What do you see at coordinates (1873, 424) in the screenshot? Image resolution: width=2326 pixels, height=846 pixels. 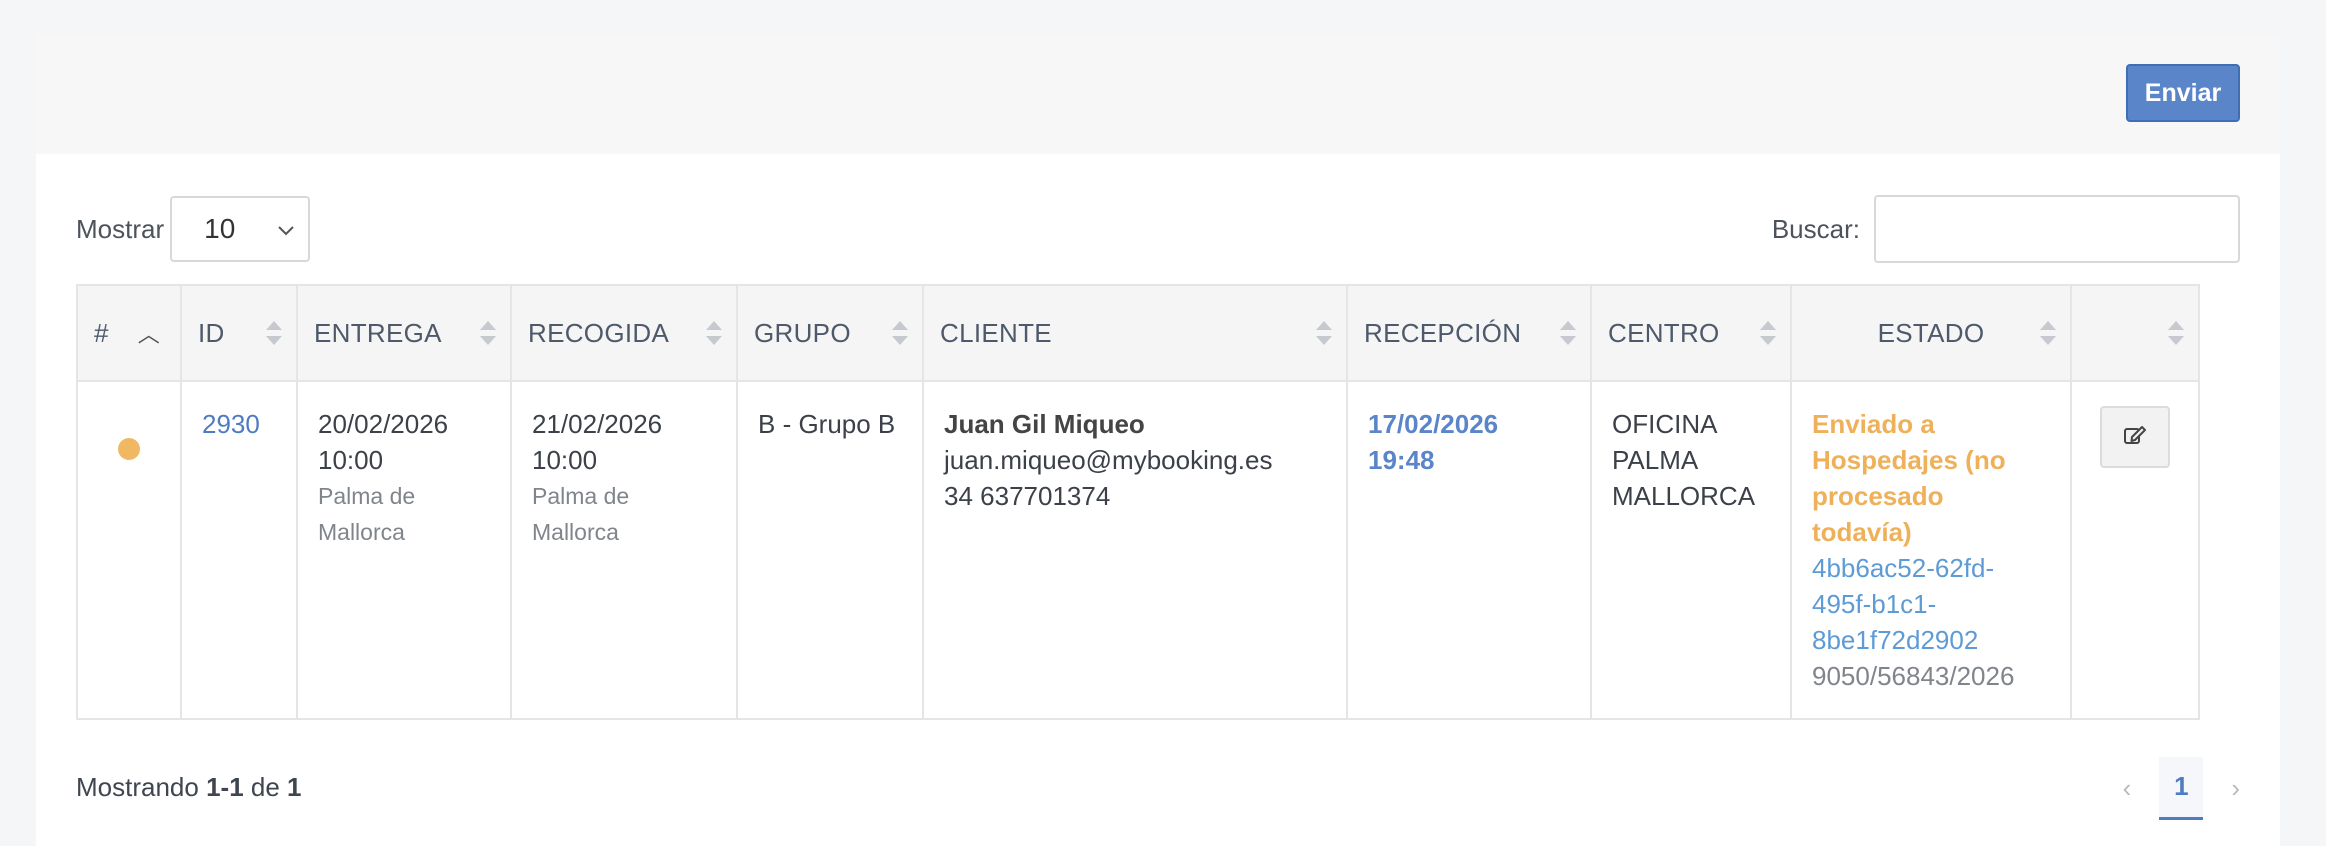 I see `estado-line-1: Enviado a` at bounding box center [1873, 424].